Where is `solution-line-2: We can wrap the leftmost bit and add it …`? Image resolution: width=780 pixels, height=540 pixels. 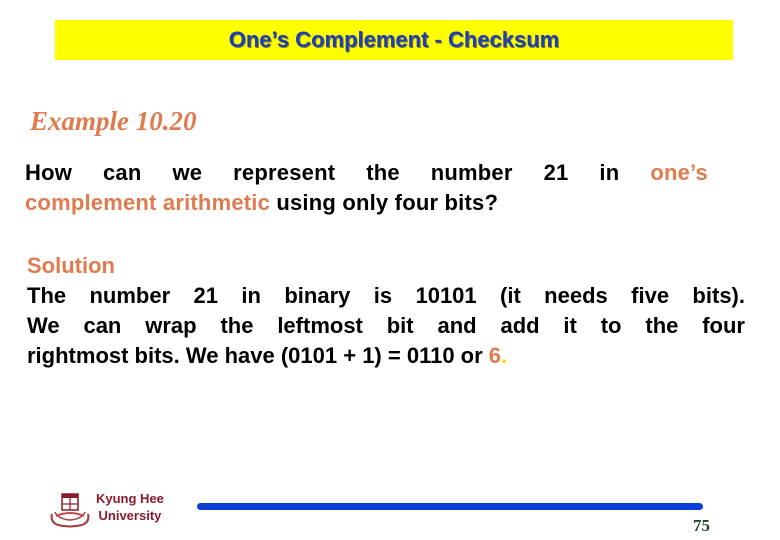
solution-line-2: We can wrap the leftmost bit and add it … is located at coordinates (386, 325).